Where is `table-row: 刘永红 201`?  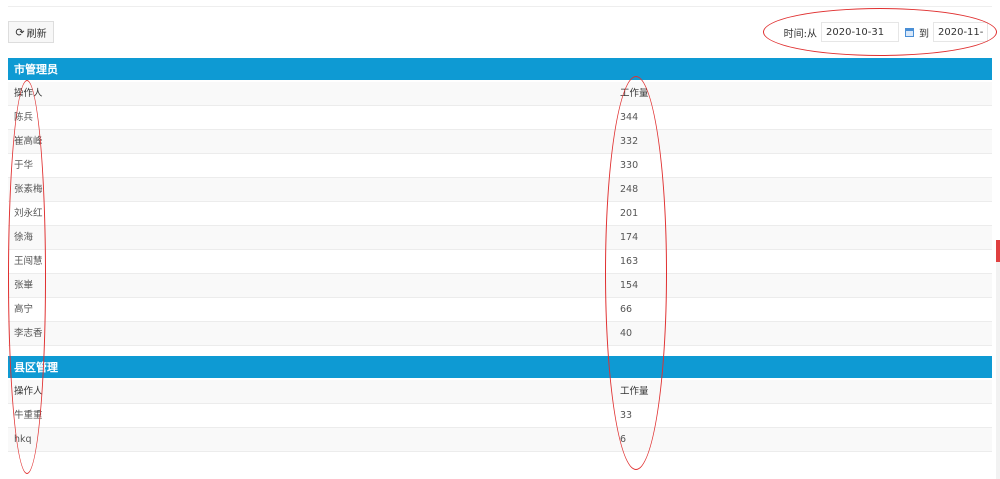
table-row: 刘永红 201 is located at coordinates (500, 214).